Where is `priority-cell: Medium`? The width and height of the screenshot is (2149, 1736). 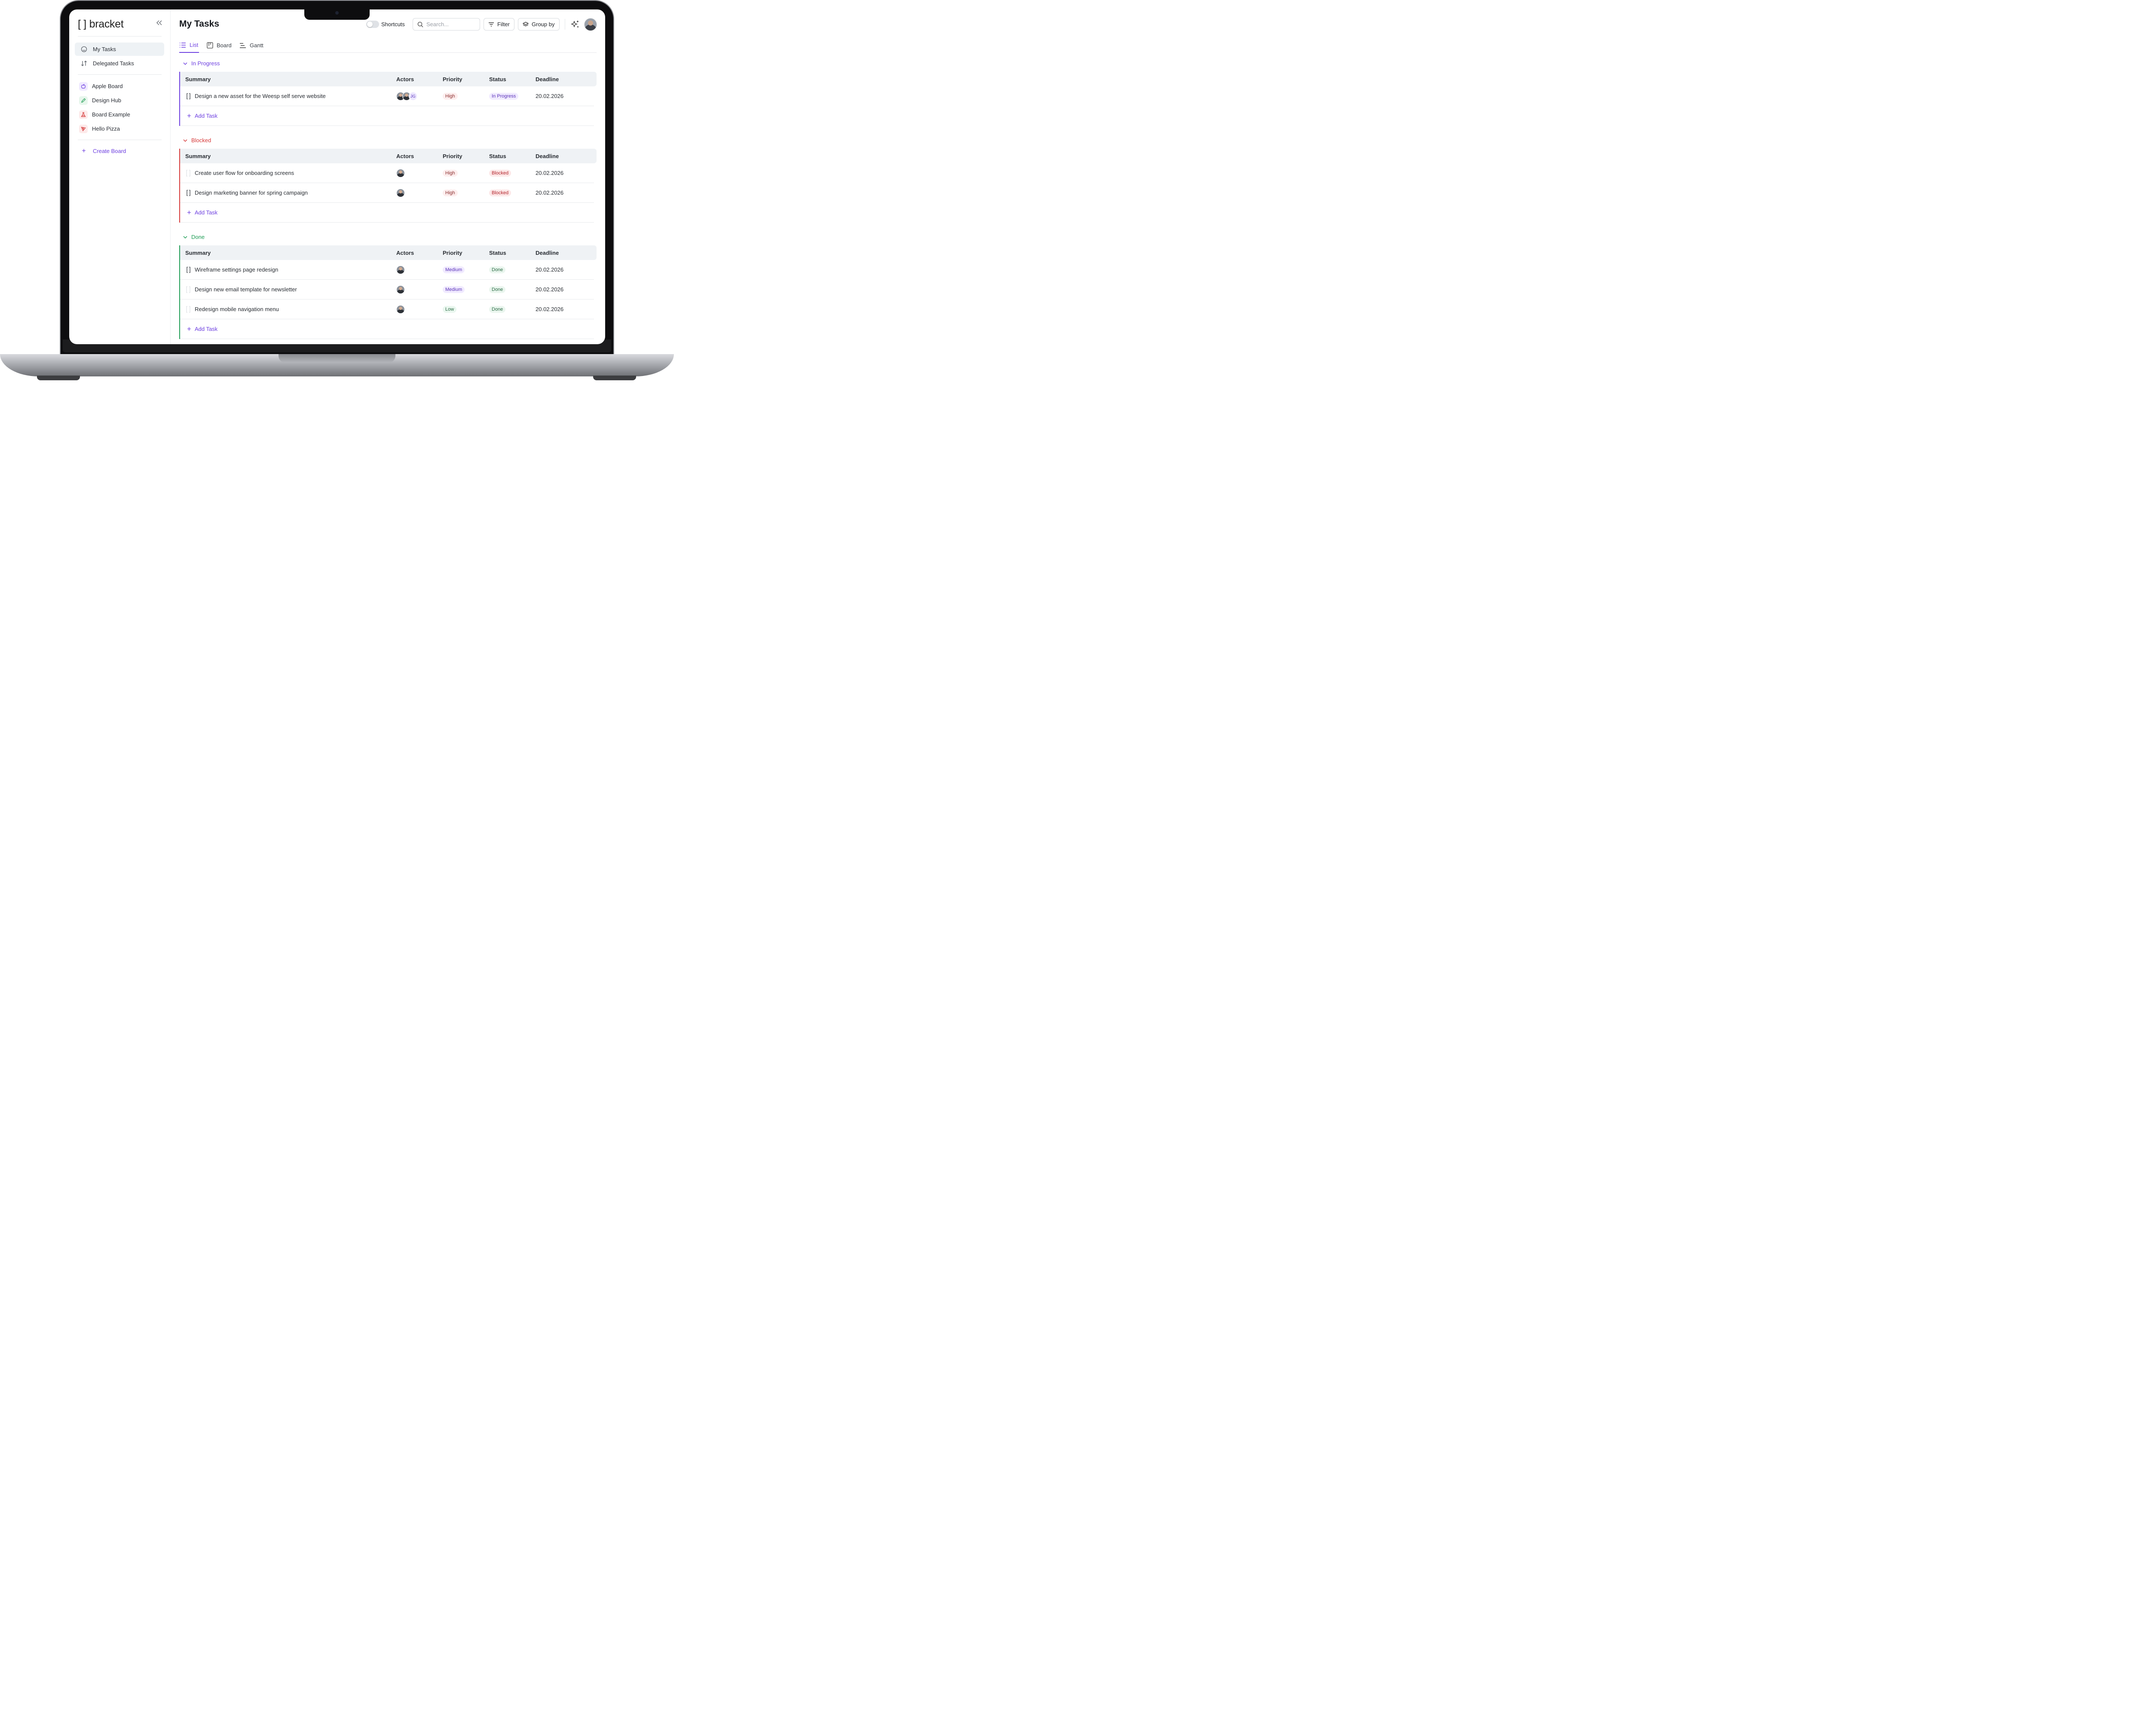
priority-cell: Medium is located at coordinates (466, 269).